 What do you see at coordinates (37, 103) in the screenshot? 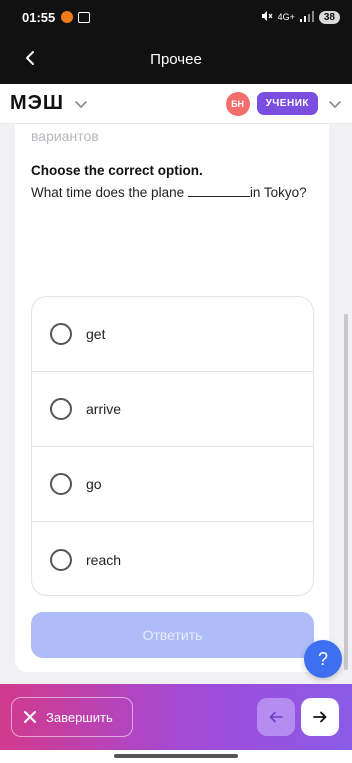
I see `app-logo: МЭШ` at bounding box center [37, 103].